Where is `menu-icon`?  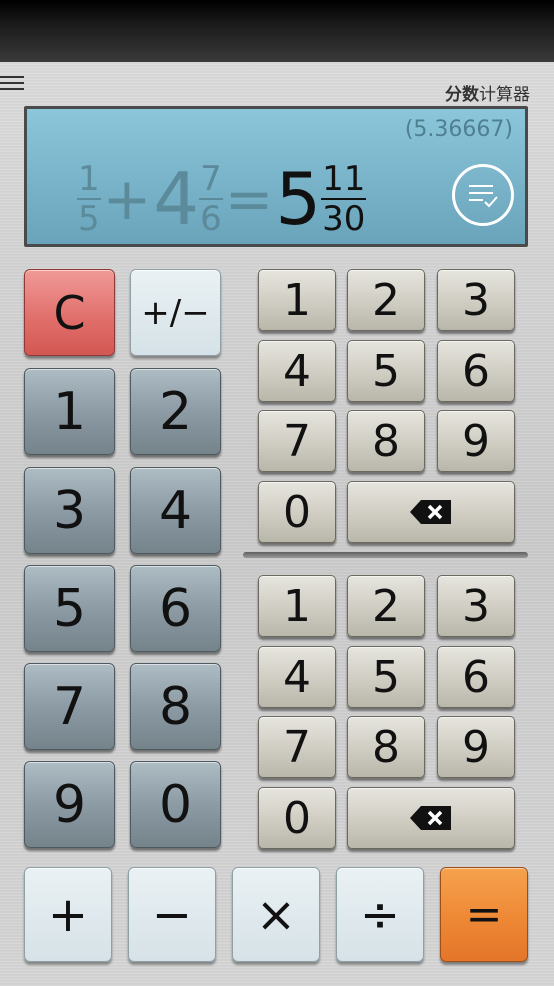
menu-icon is located at coordinates (12, 85).